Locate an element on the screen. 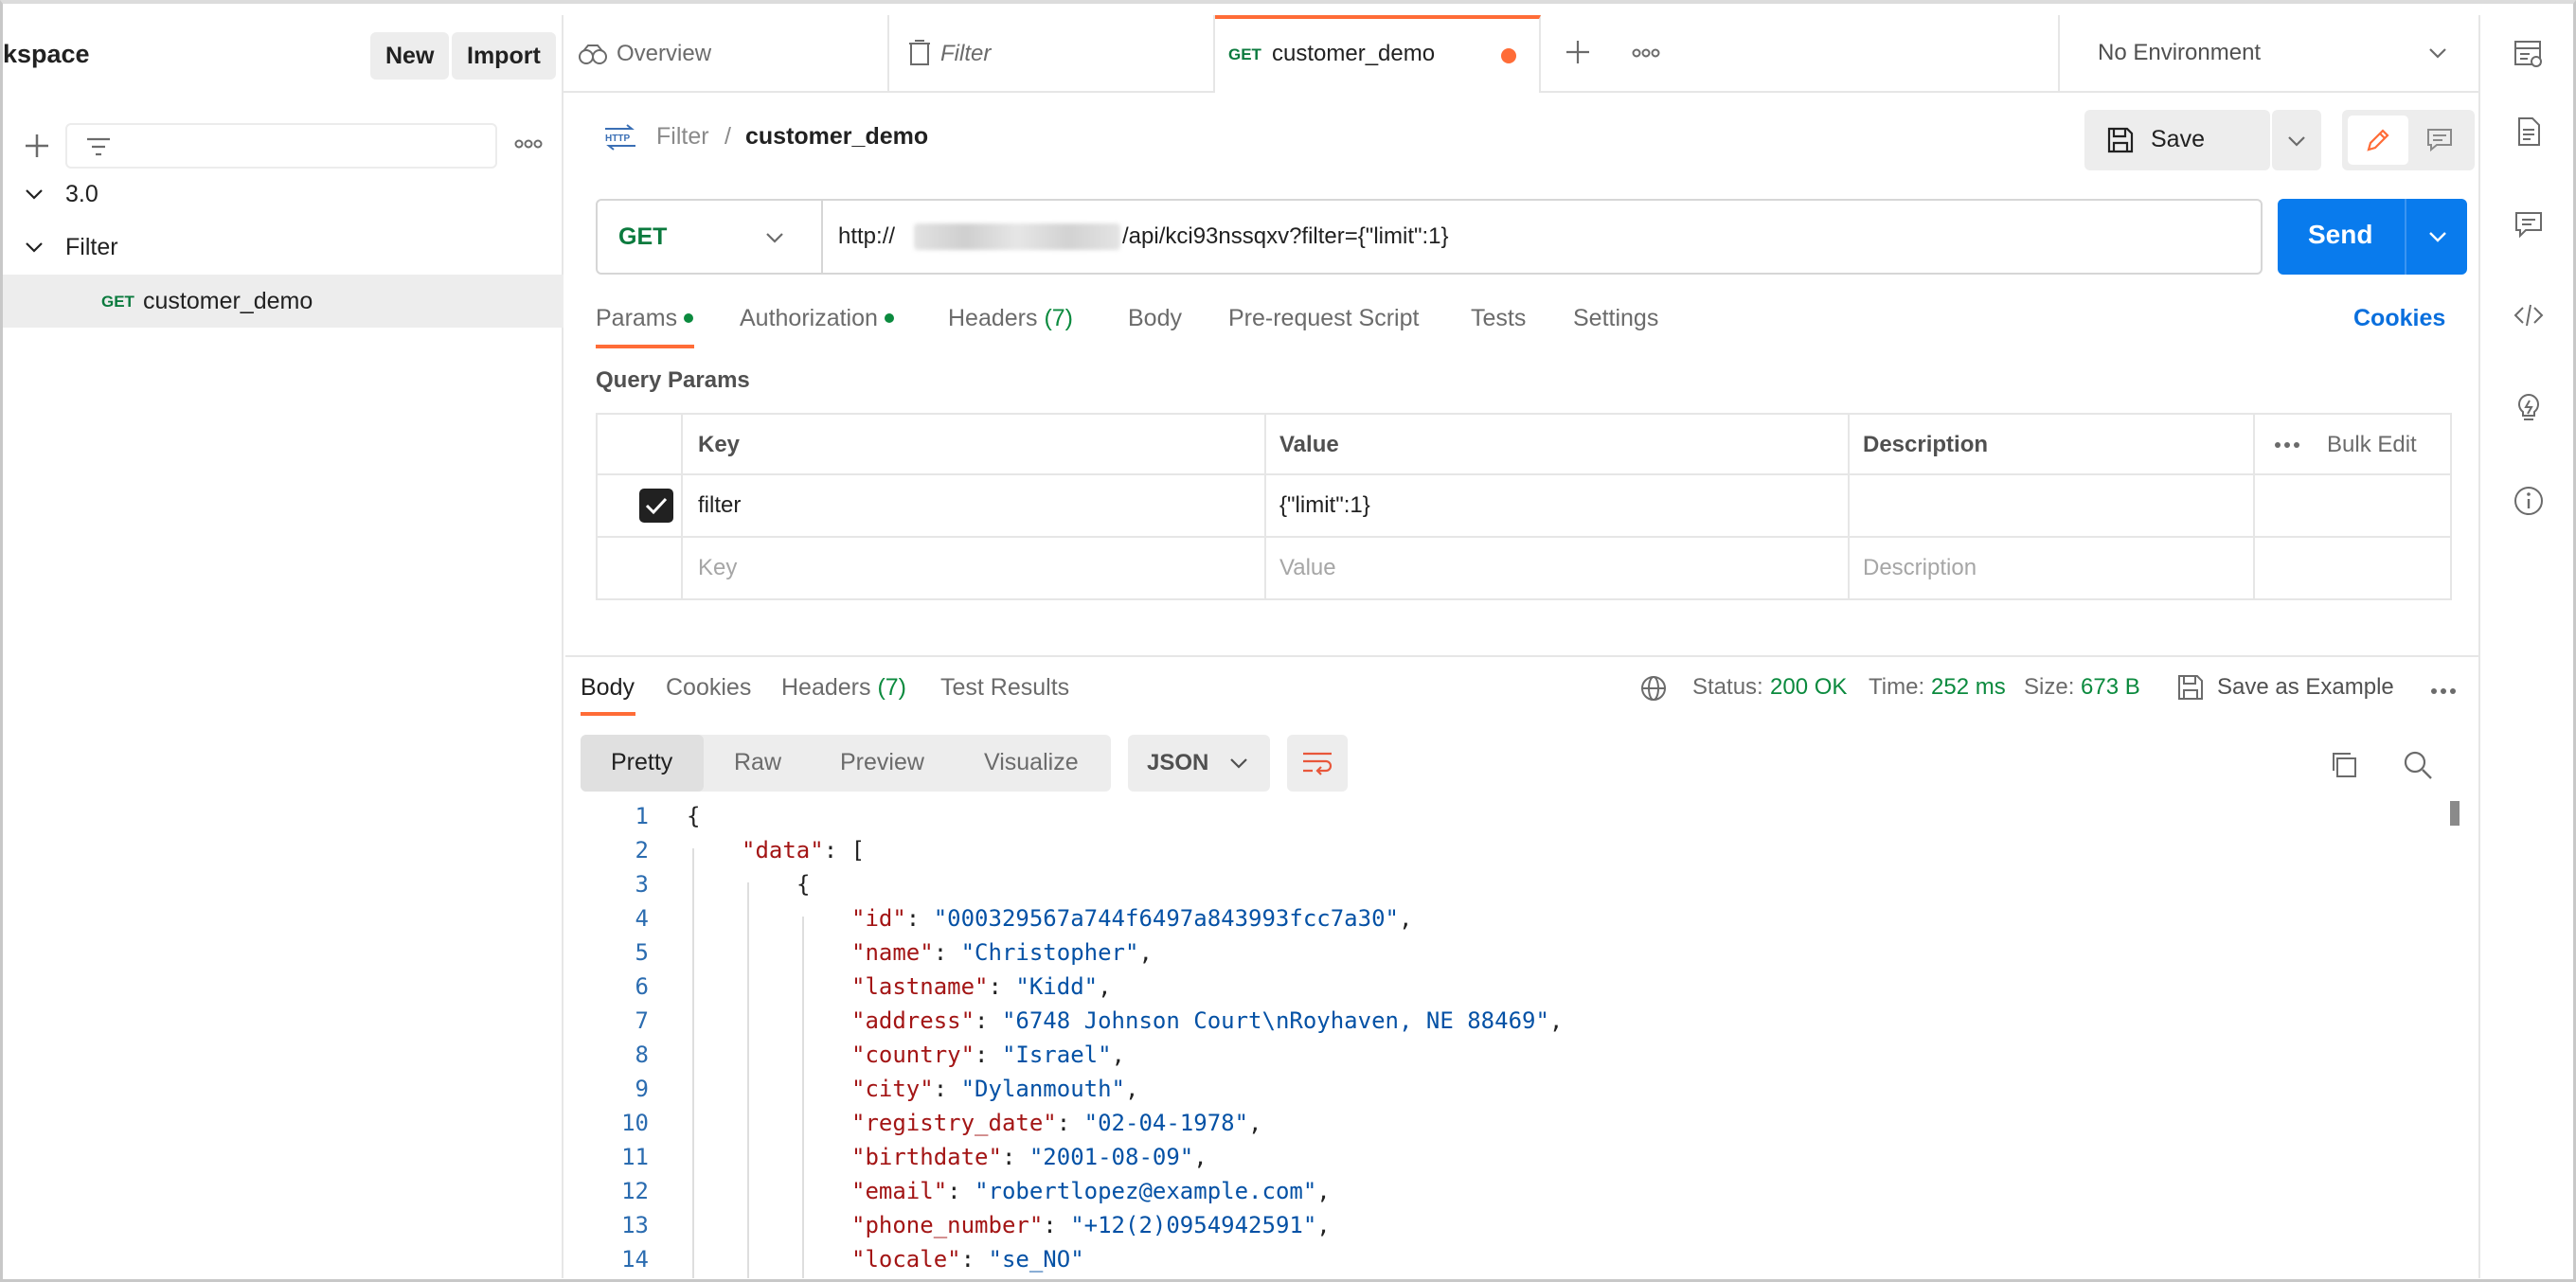 The image size is (2576, 1282). line-number: 1 is located at coordinates (642, 816).